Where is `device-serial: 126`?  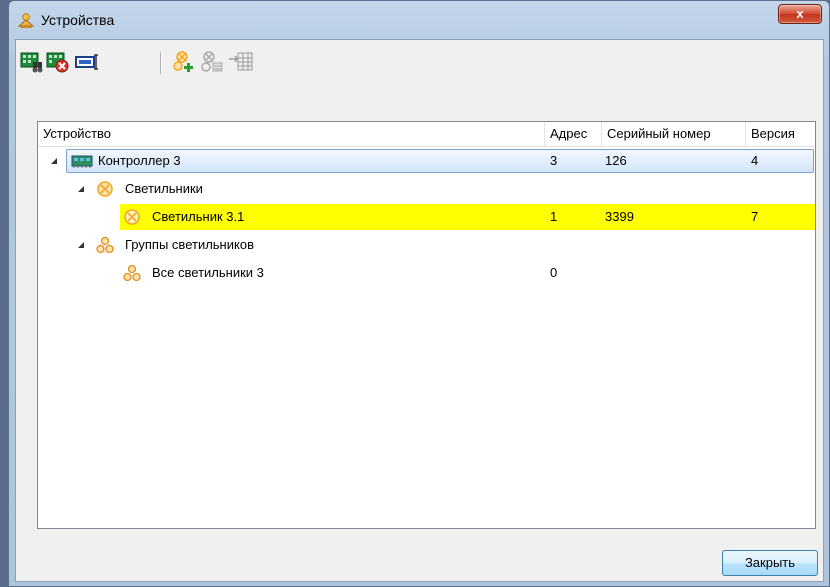 device-serial: 126 is located at coordinates (616, 160).